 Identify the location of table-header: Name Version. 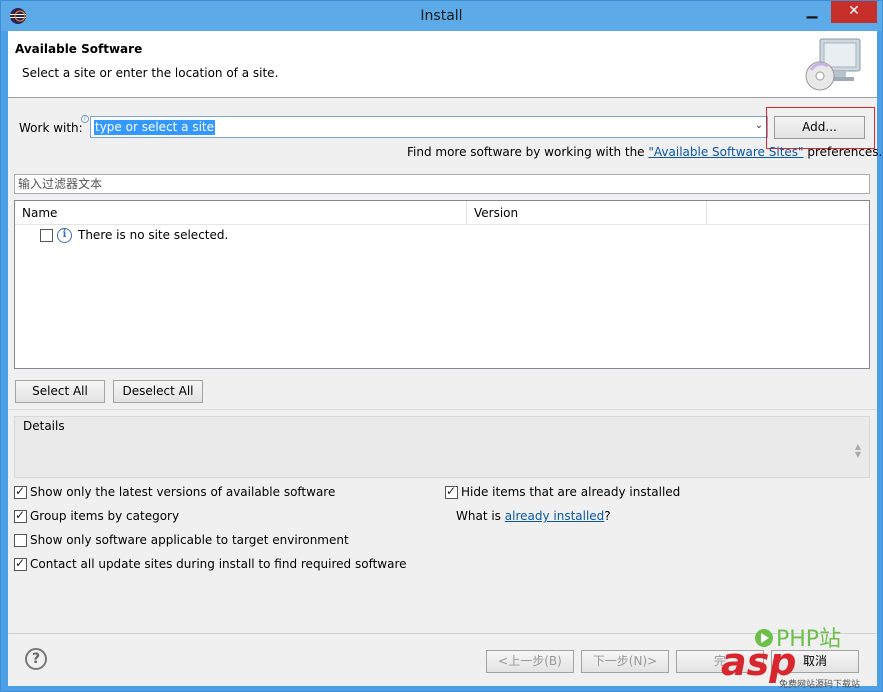
(442, 213).